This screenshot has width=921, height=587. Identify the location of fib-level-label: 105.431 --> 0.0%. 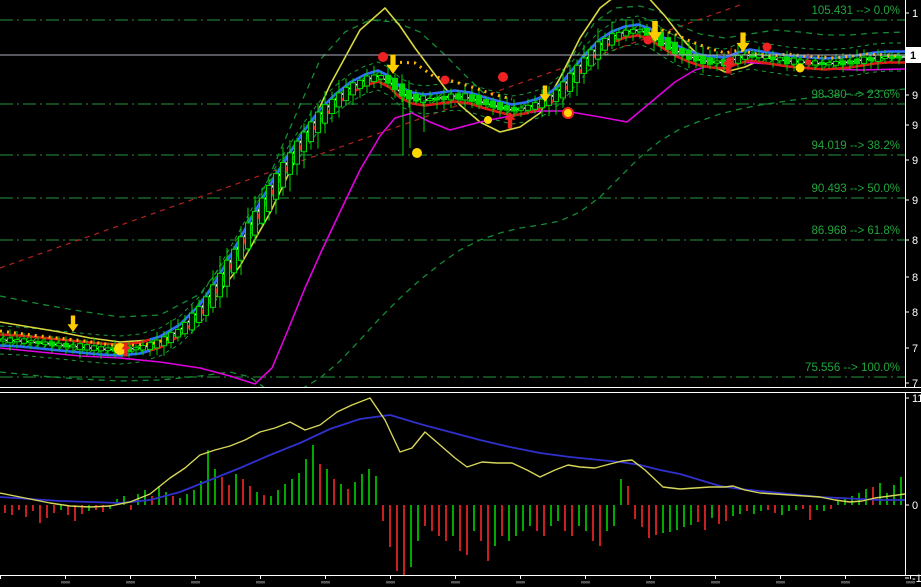
(855, 11).